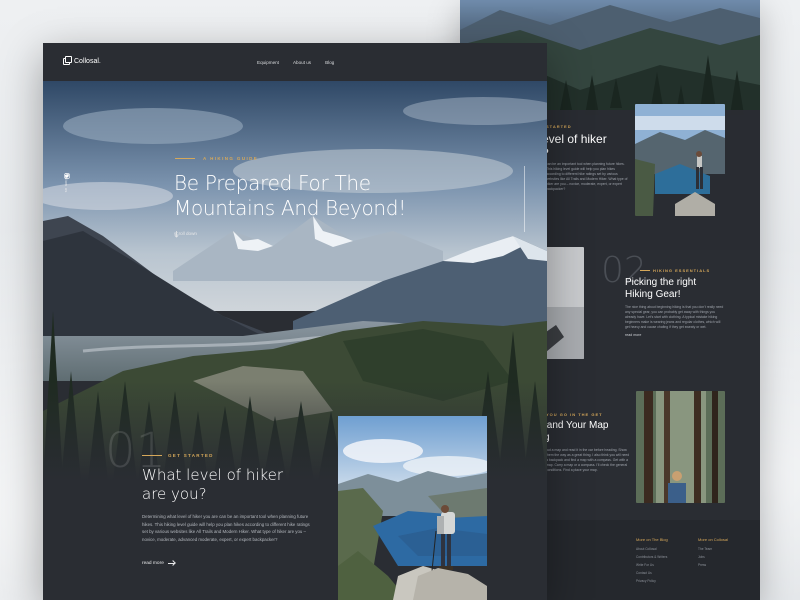 The width and height of the screenshot is (800, 600). I want to click on back-mist-photo, so click(565, 303).